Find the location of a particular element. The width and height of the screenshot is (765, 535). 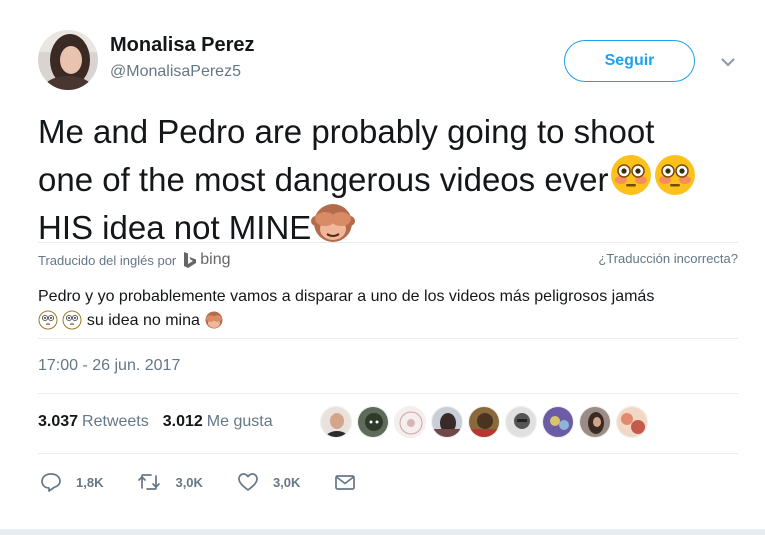

tweet-line-1: Me and Pedro are probably going to shoot is located at coordinates (346, 131).